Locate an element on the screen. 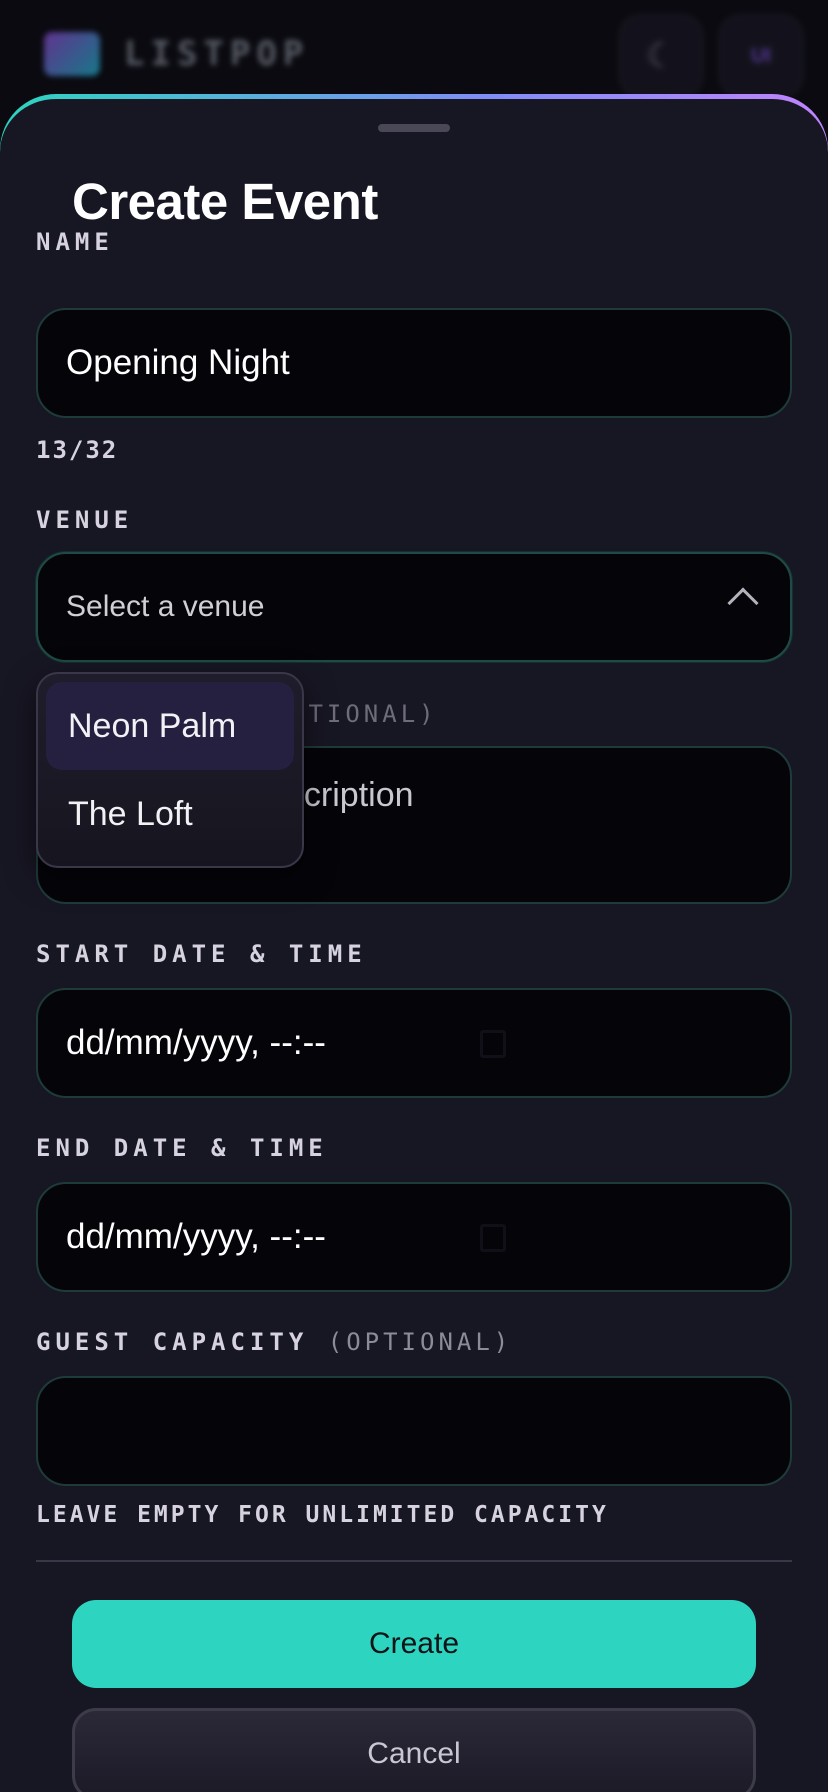 This screenshot has height=1792, width=828. end-datetime-input: dd/mm/yyyy, --:-- is located at coordinates (414, 1237).